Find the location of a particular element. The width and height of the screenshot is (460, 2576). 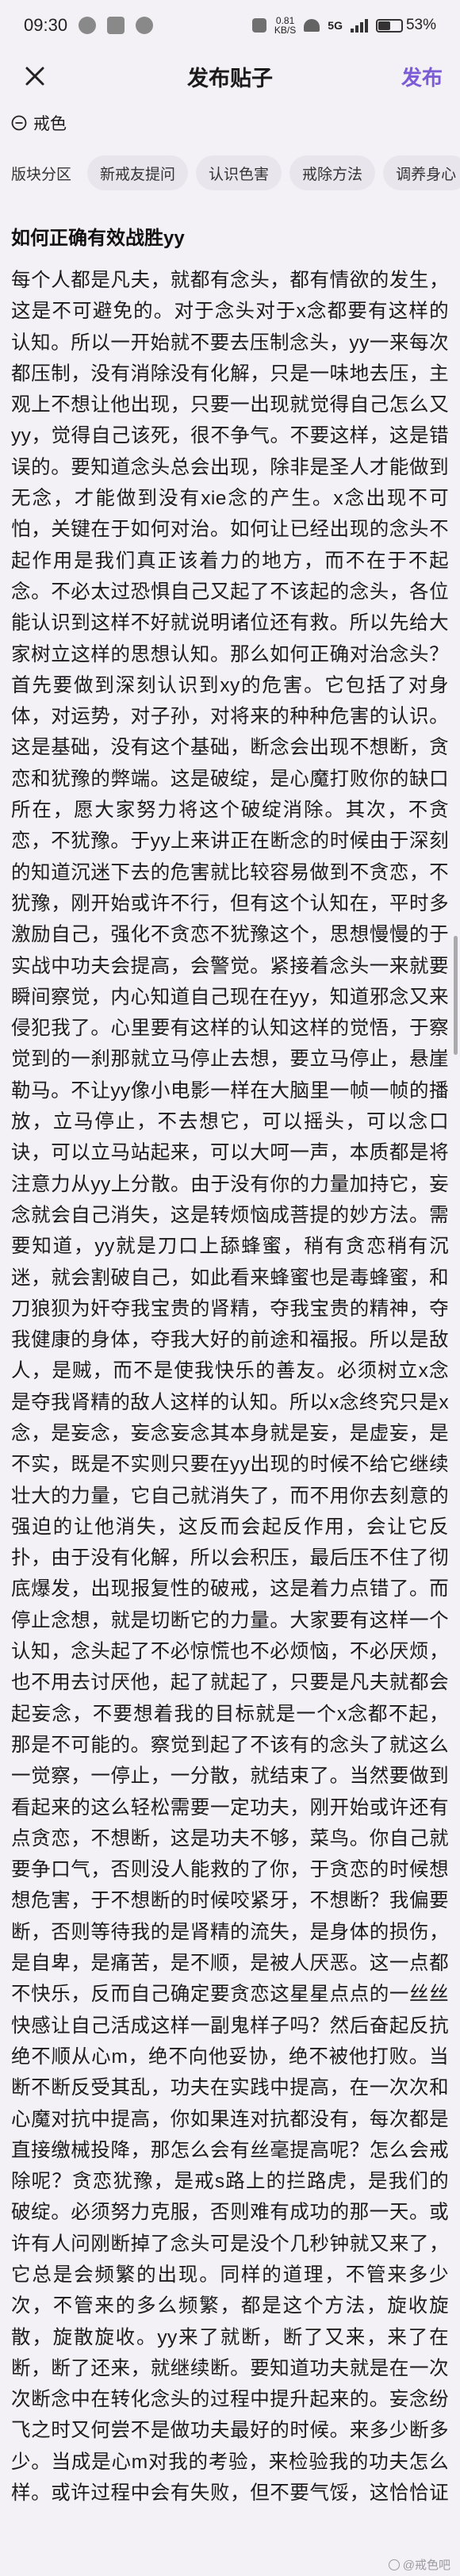

category-row: 版块分区 新戒友提问 认识色害 戒除方法 调养身心 is located at coordinates (230, 172).